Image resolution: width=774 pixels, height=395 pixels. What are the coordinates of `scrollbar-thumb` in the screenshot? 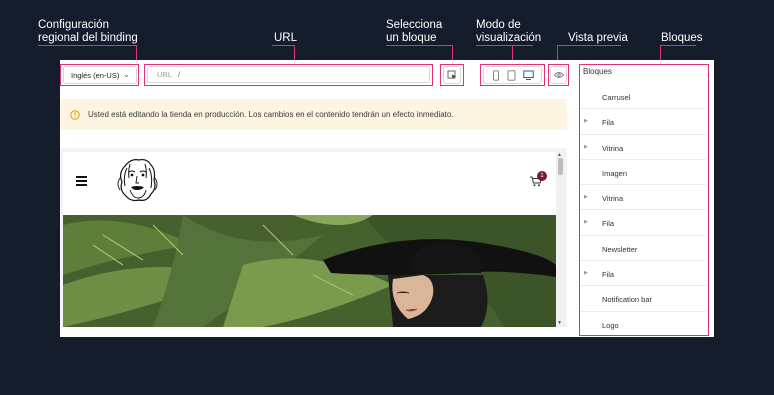 It's located at (560, 166).